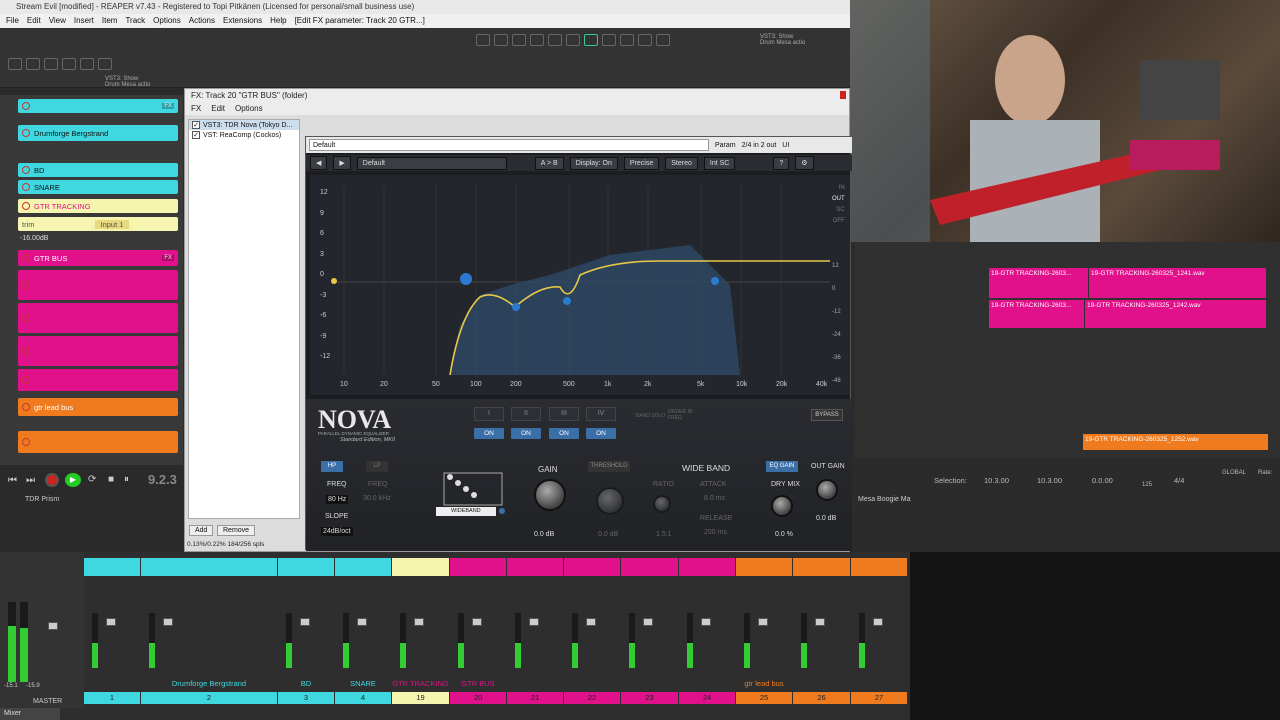 The width and height of the screenshot is (1280, 720). What do you see at coordinates (92, 479) in the screenshot?
I see `repeat-icon: ⟳` at bounding box center [92, 479].